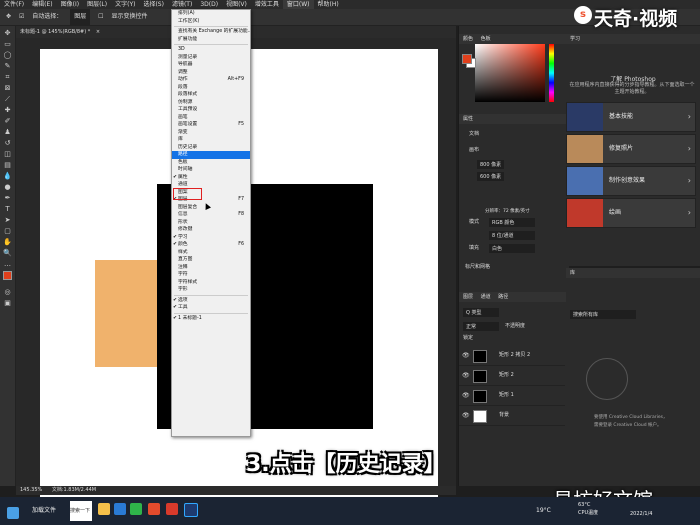 The width and height of the screenshot is (700, 525). I want to click on chrome-icon, so click(154, 509).